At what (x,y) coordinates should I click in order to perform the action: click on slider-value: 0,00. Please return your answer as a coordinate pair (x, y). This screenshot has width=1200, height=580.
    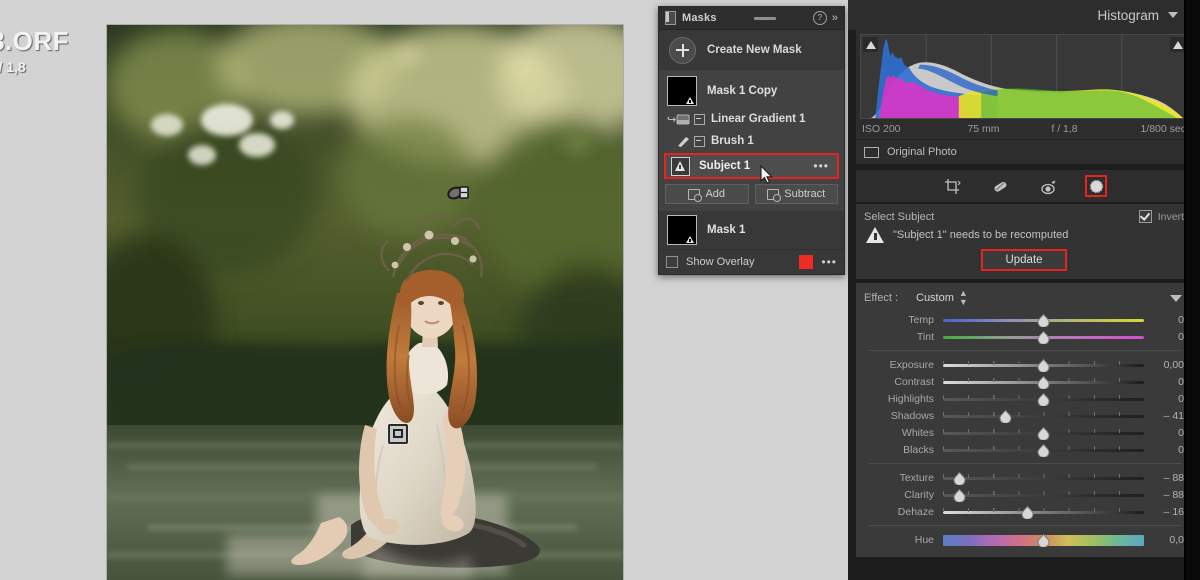
    Looking at the image, I should click on (1164, 365).